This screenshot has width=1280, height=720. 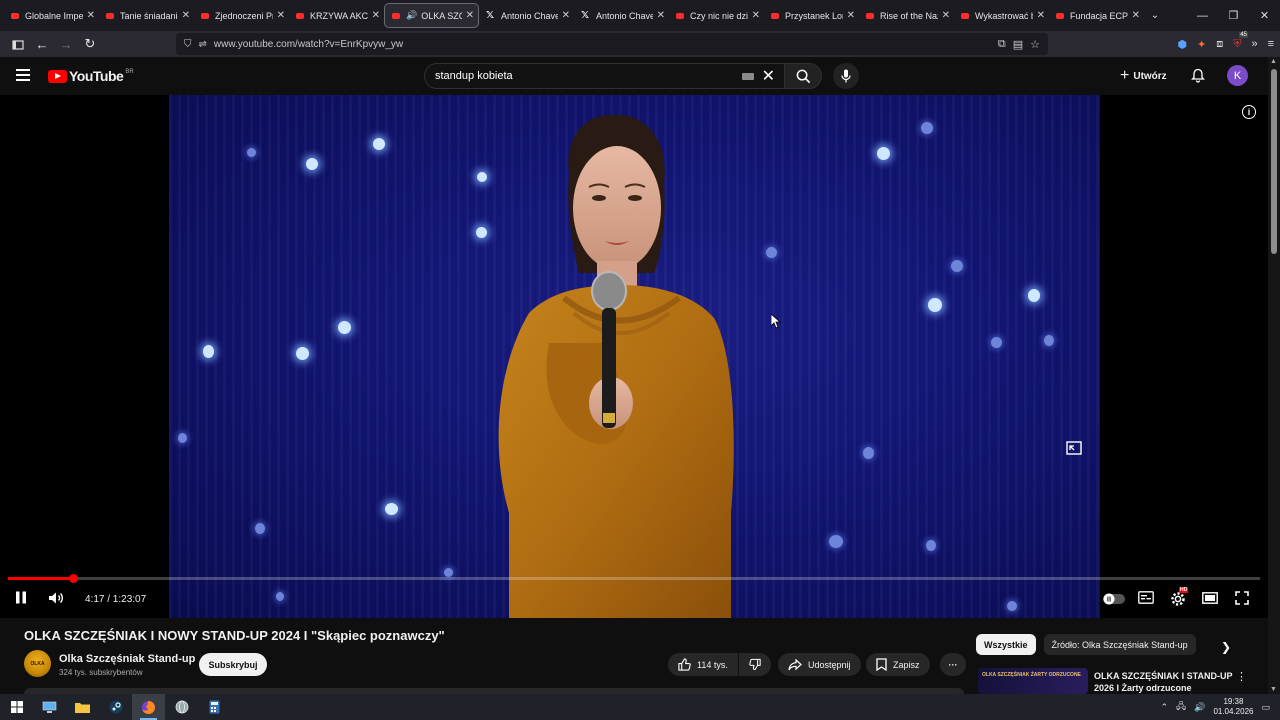 What do you see at coordinates (605, 76) in the screenshot?
I see `search-input: standup kobieta ✕` at bounding box center [605, 76].